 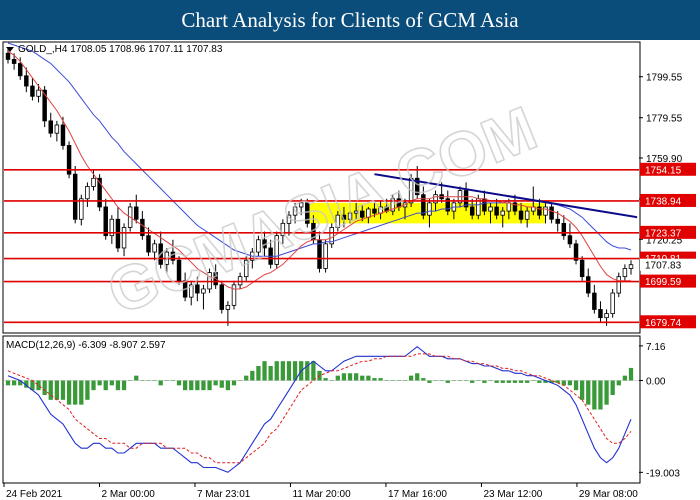 I want to click on sr-price-label: 1723.37, so click(x=663, y=233).